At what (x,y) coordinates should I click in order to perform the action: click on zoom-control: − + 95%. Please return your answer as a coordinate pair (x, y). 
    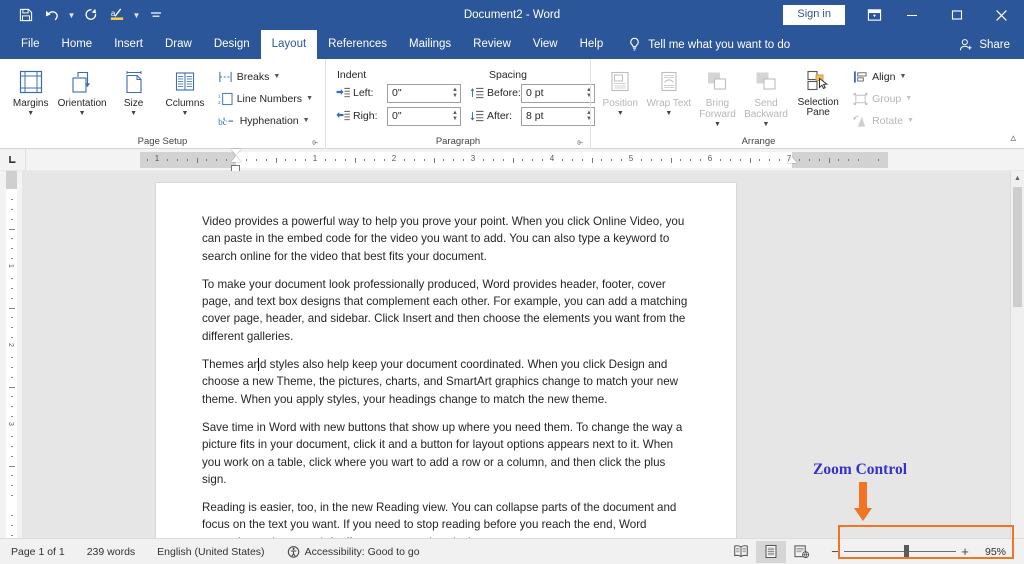
    Looking at the image, I should click on (916, 551).